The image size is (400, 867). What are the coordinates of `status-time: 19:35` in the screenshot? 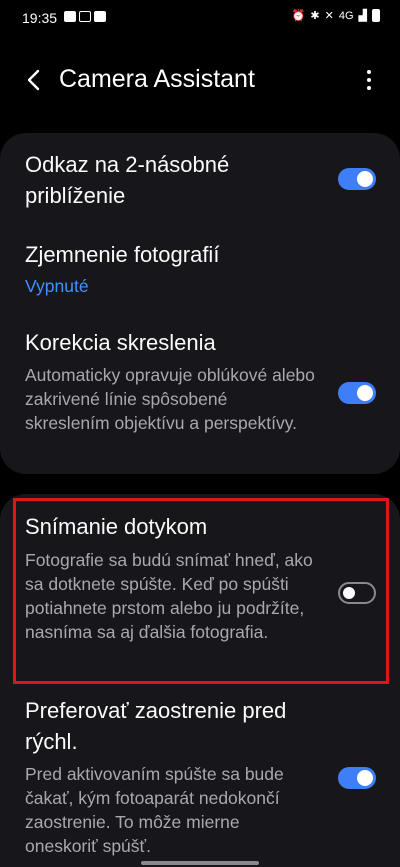 It's located at (40, 18).